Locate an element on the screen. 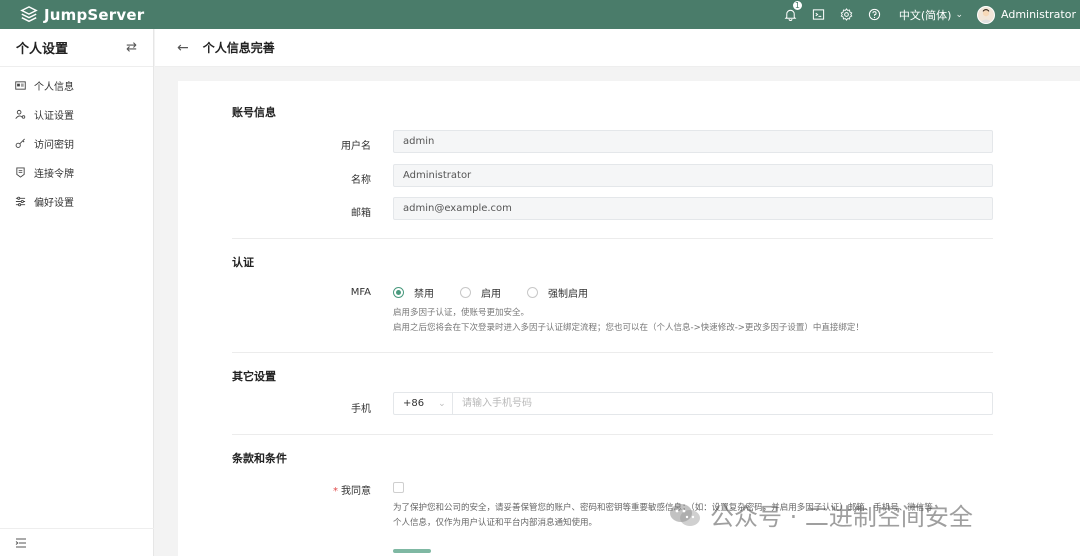 This screenshot has width=1080, height=556. avatar is located at coordinates (986, 14).